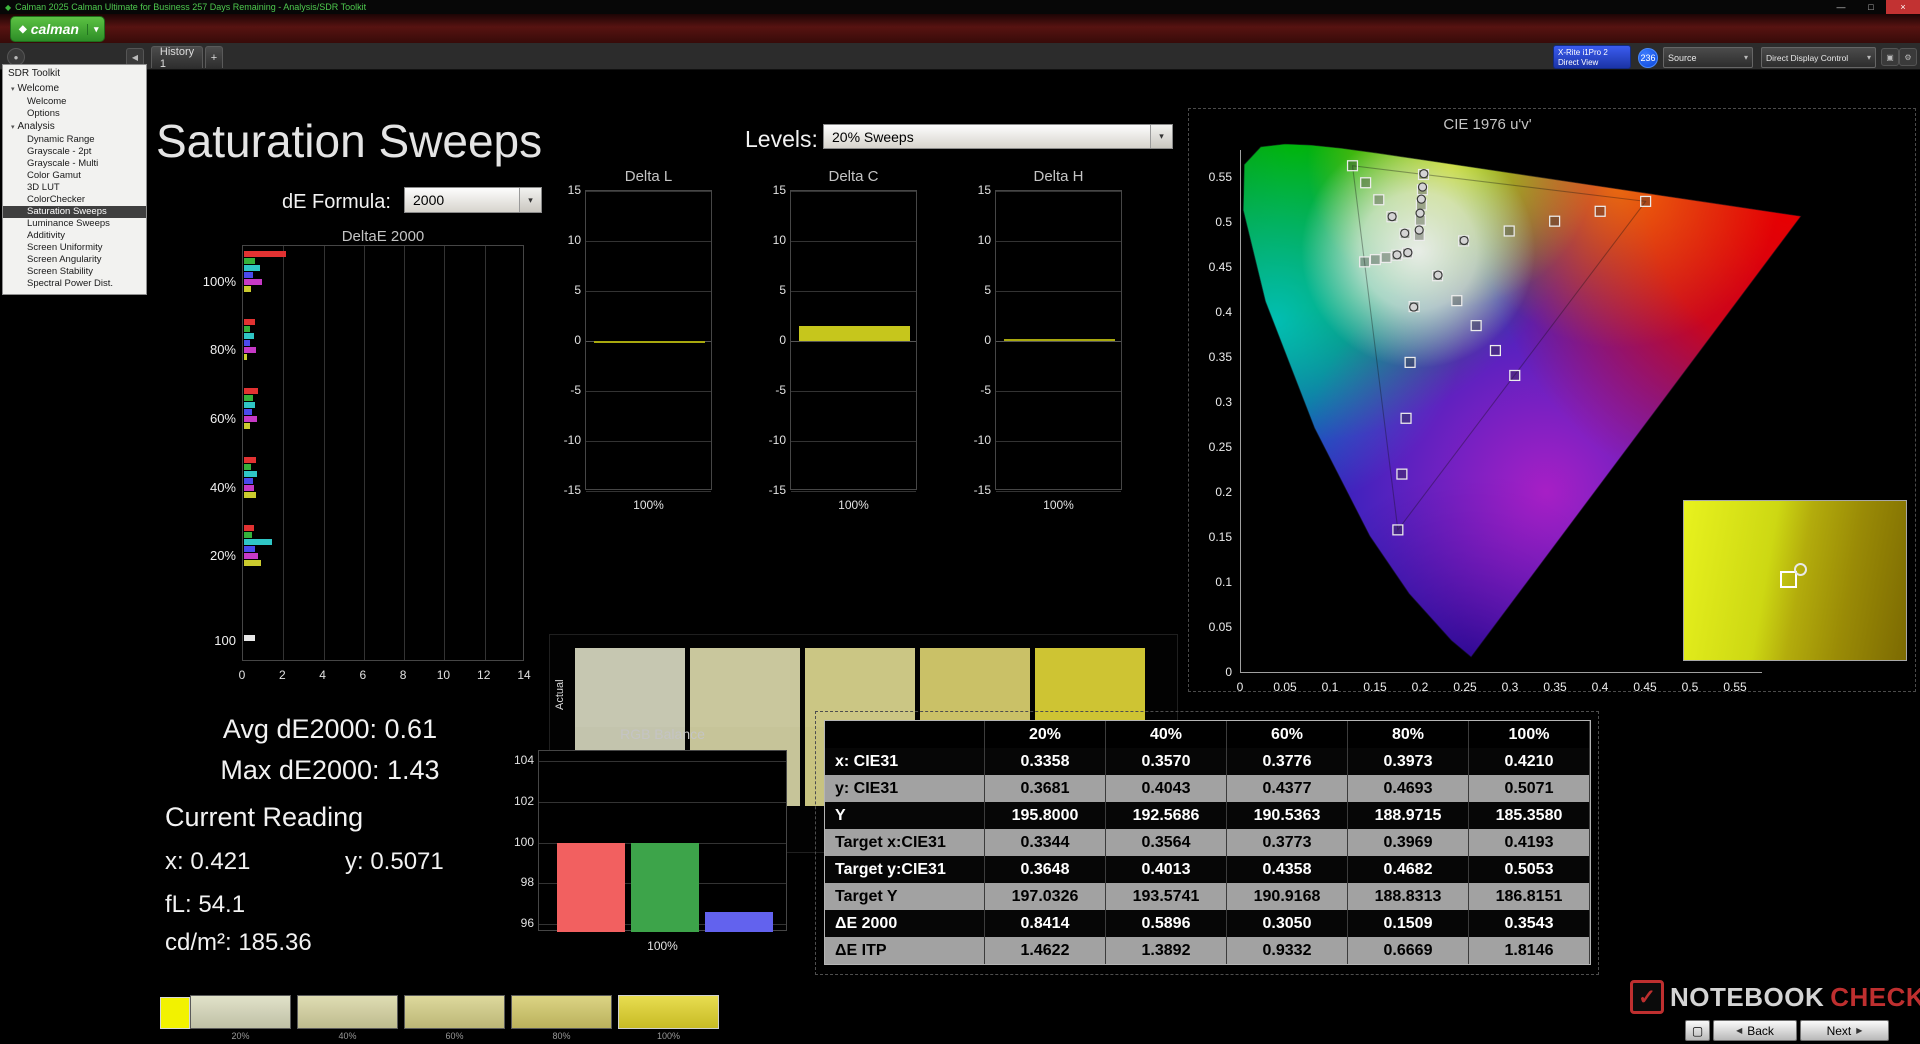 This screenshot has height=1044, width=1920. I want to click on y-tick-label: 100, so click(523, 841).